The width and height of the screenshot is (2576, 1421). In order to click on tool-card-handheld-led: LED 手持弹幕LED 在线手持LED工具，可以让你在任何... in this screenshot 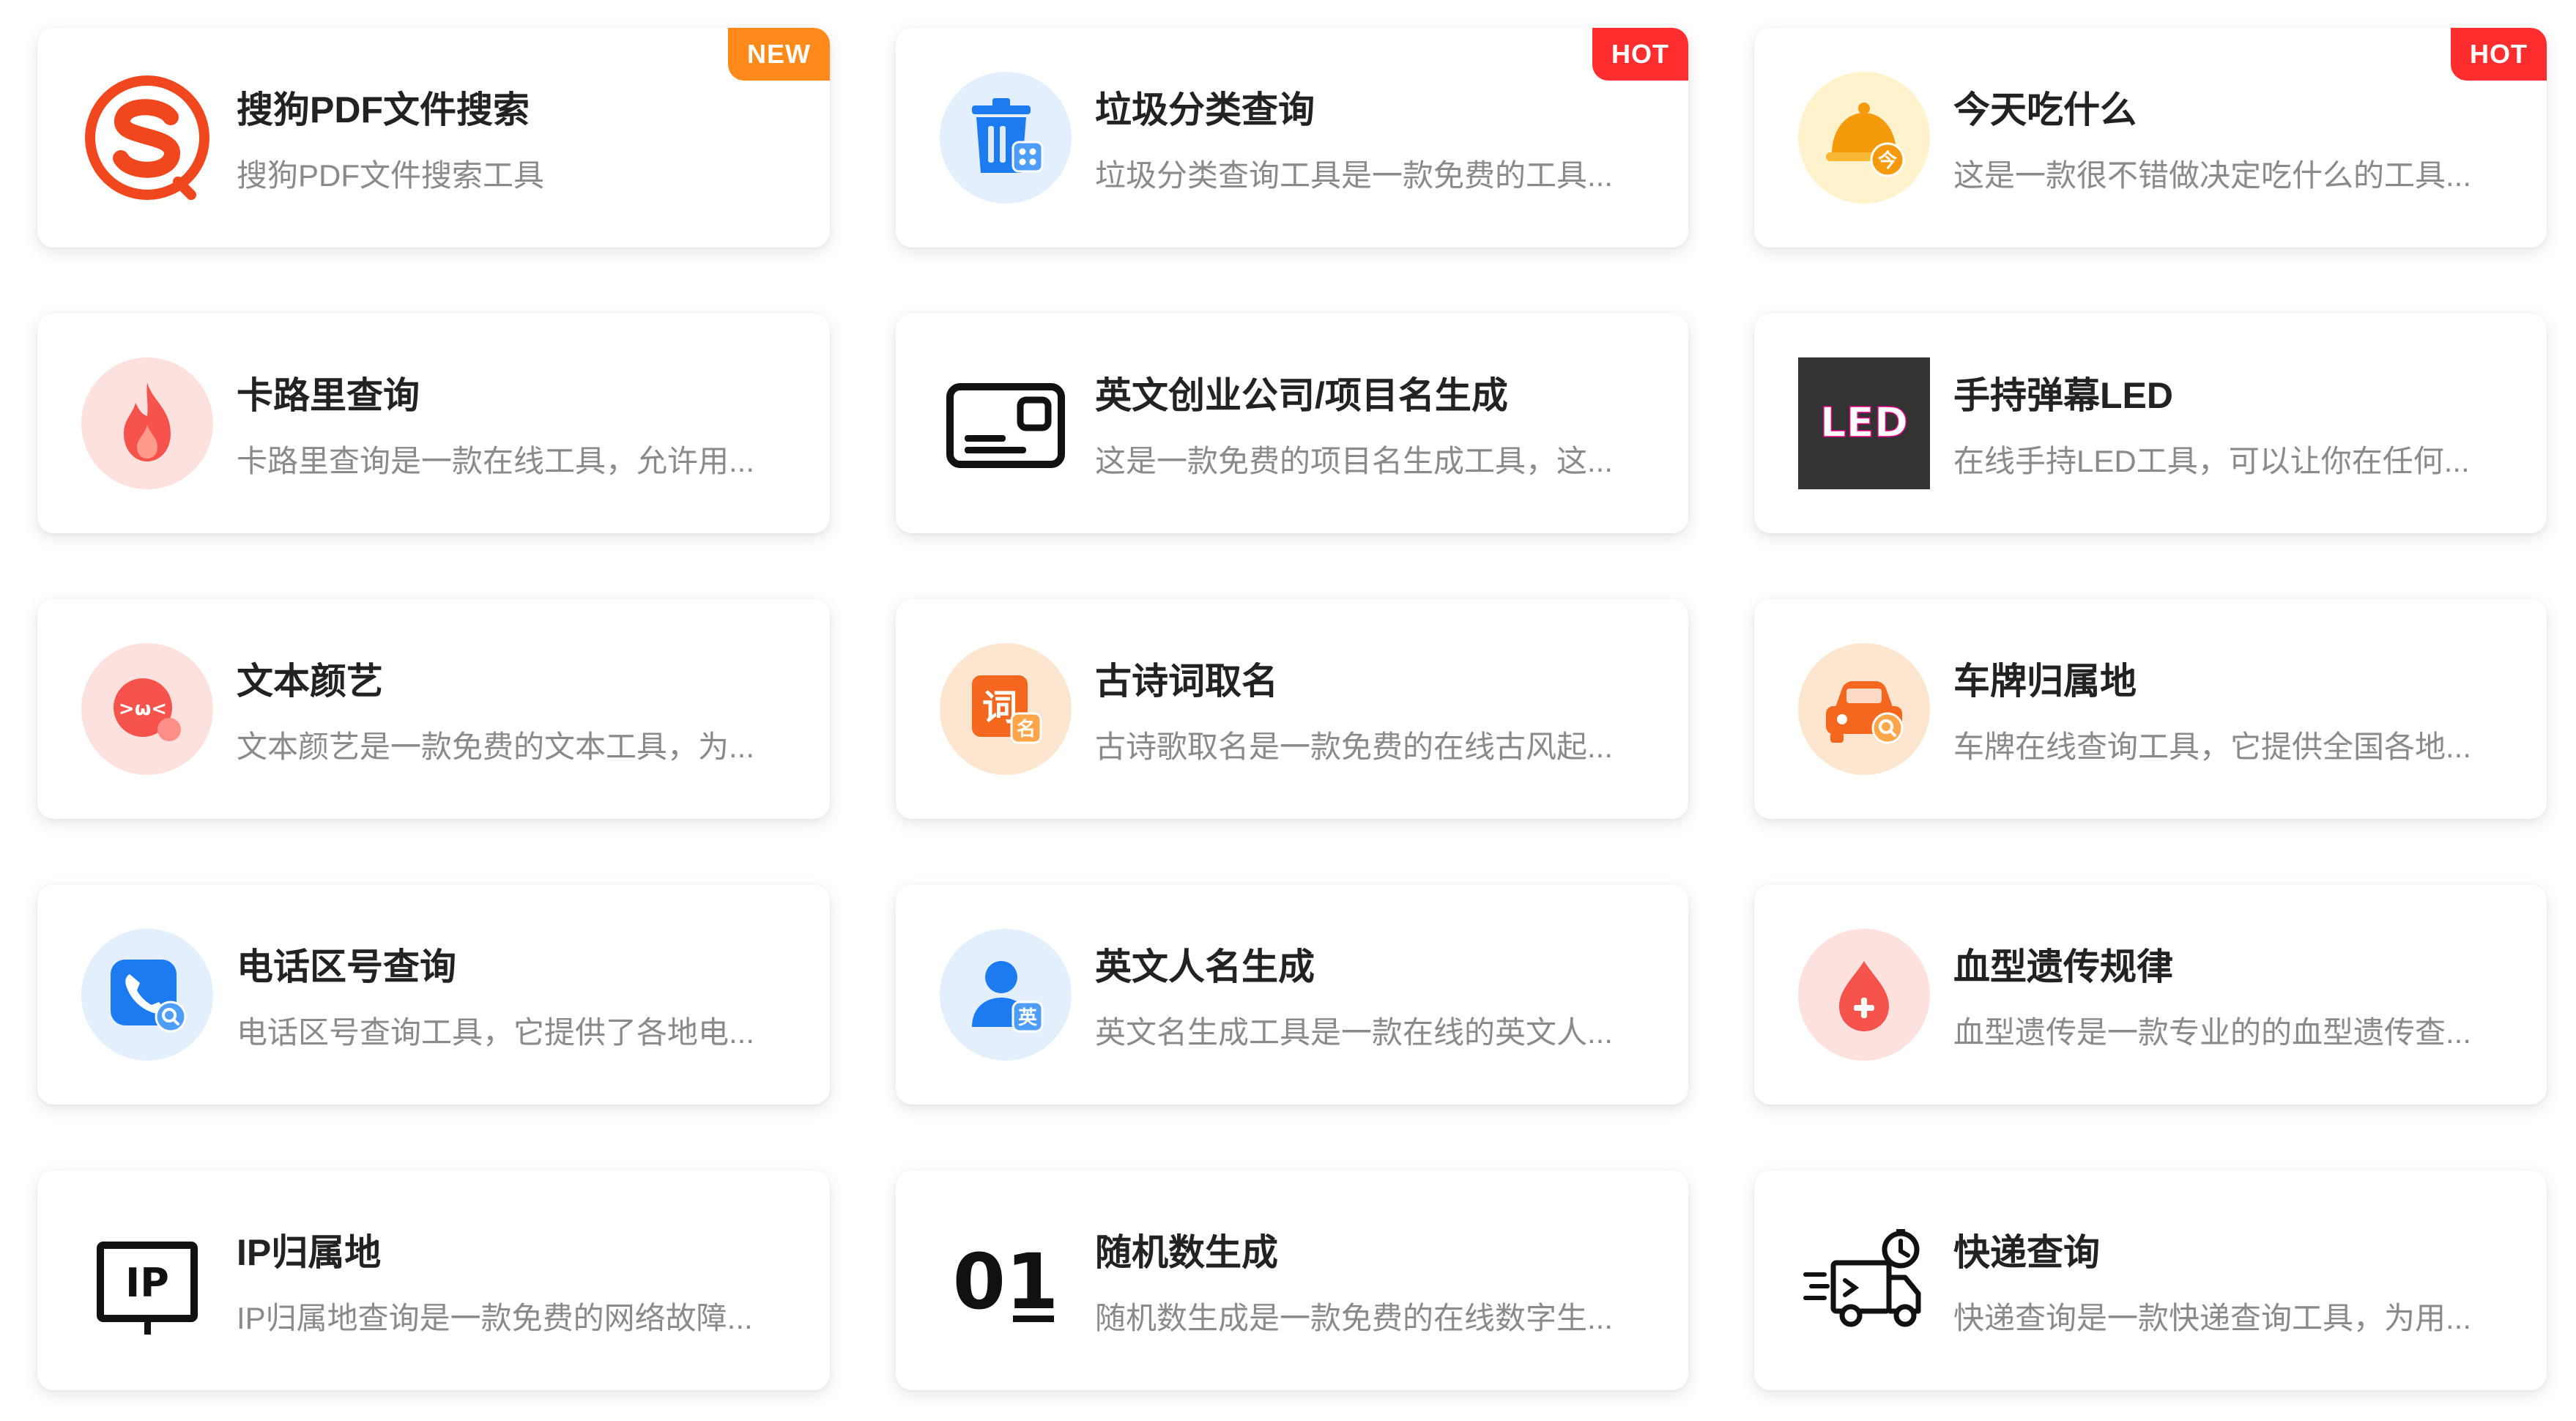, I will do `click(2150, 423)`.